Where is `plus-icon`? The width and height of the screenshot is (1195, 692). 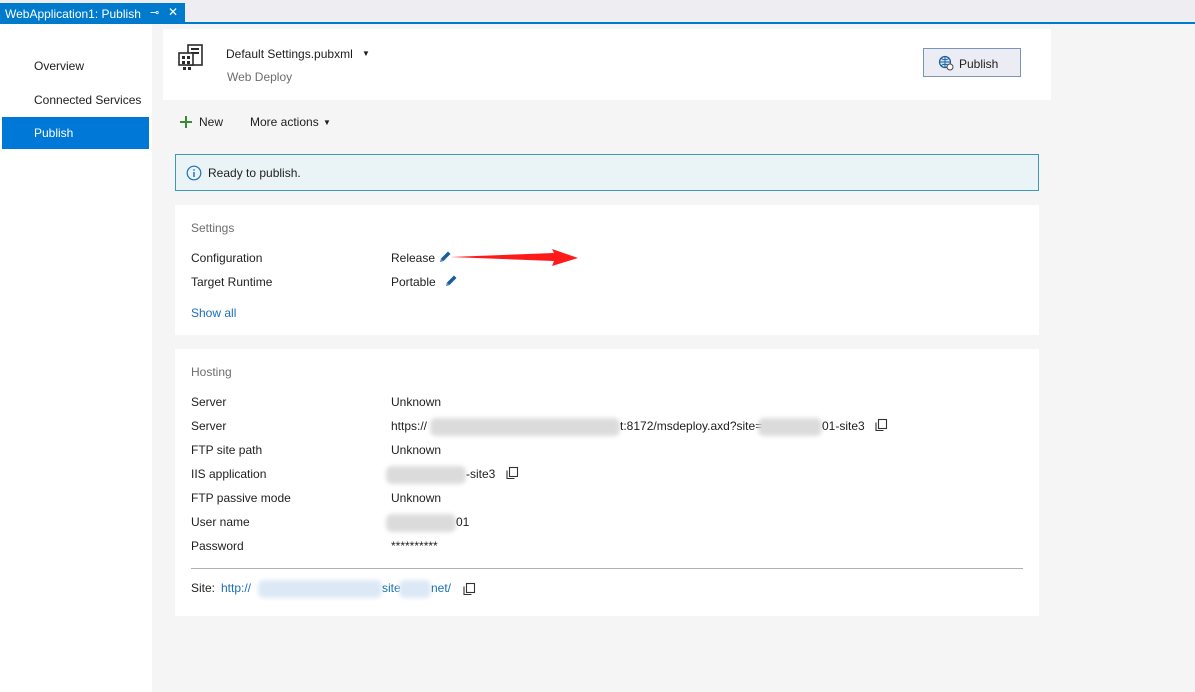 plus-icon is located at coordinates (186, 122).